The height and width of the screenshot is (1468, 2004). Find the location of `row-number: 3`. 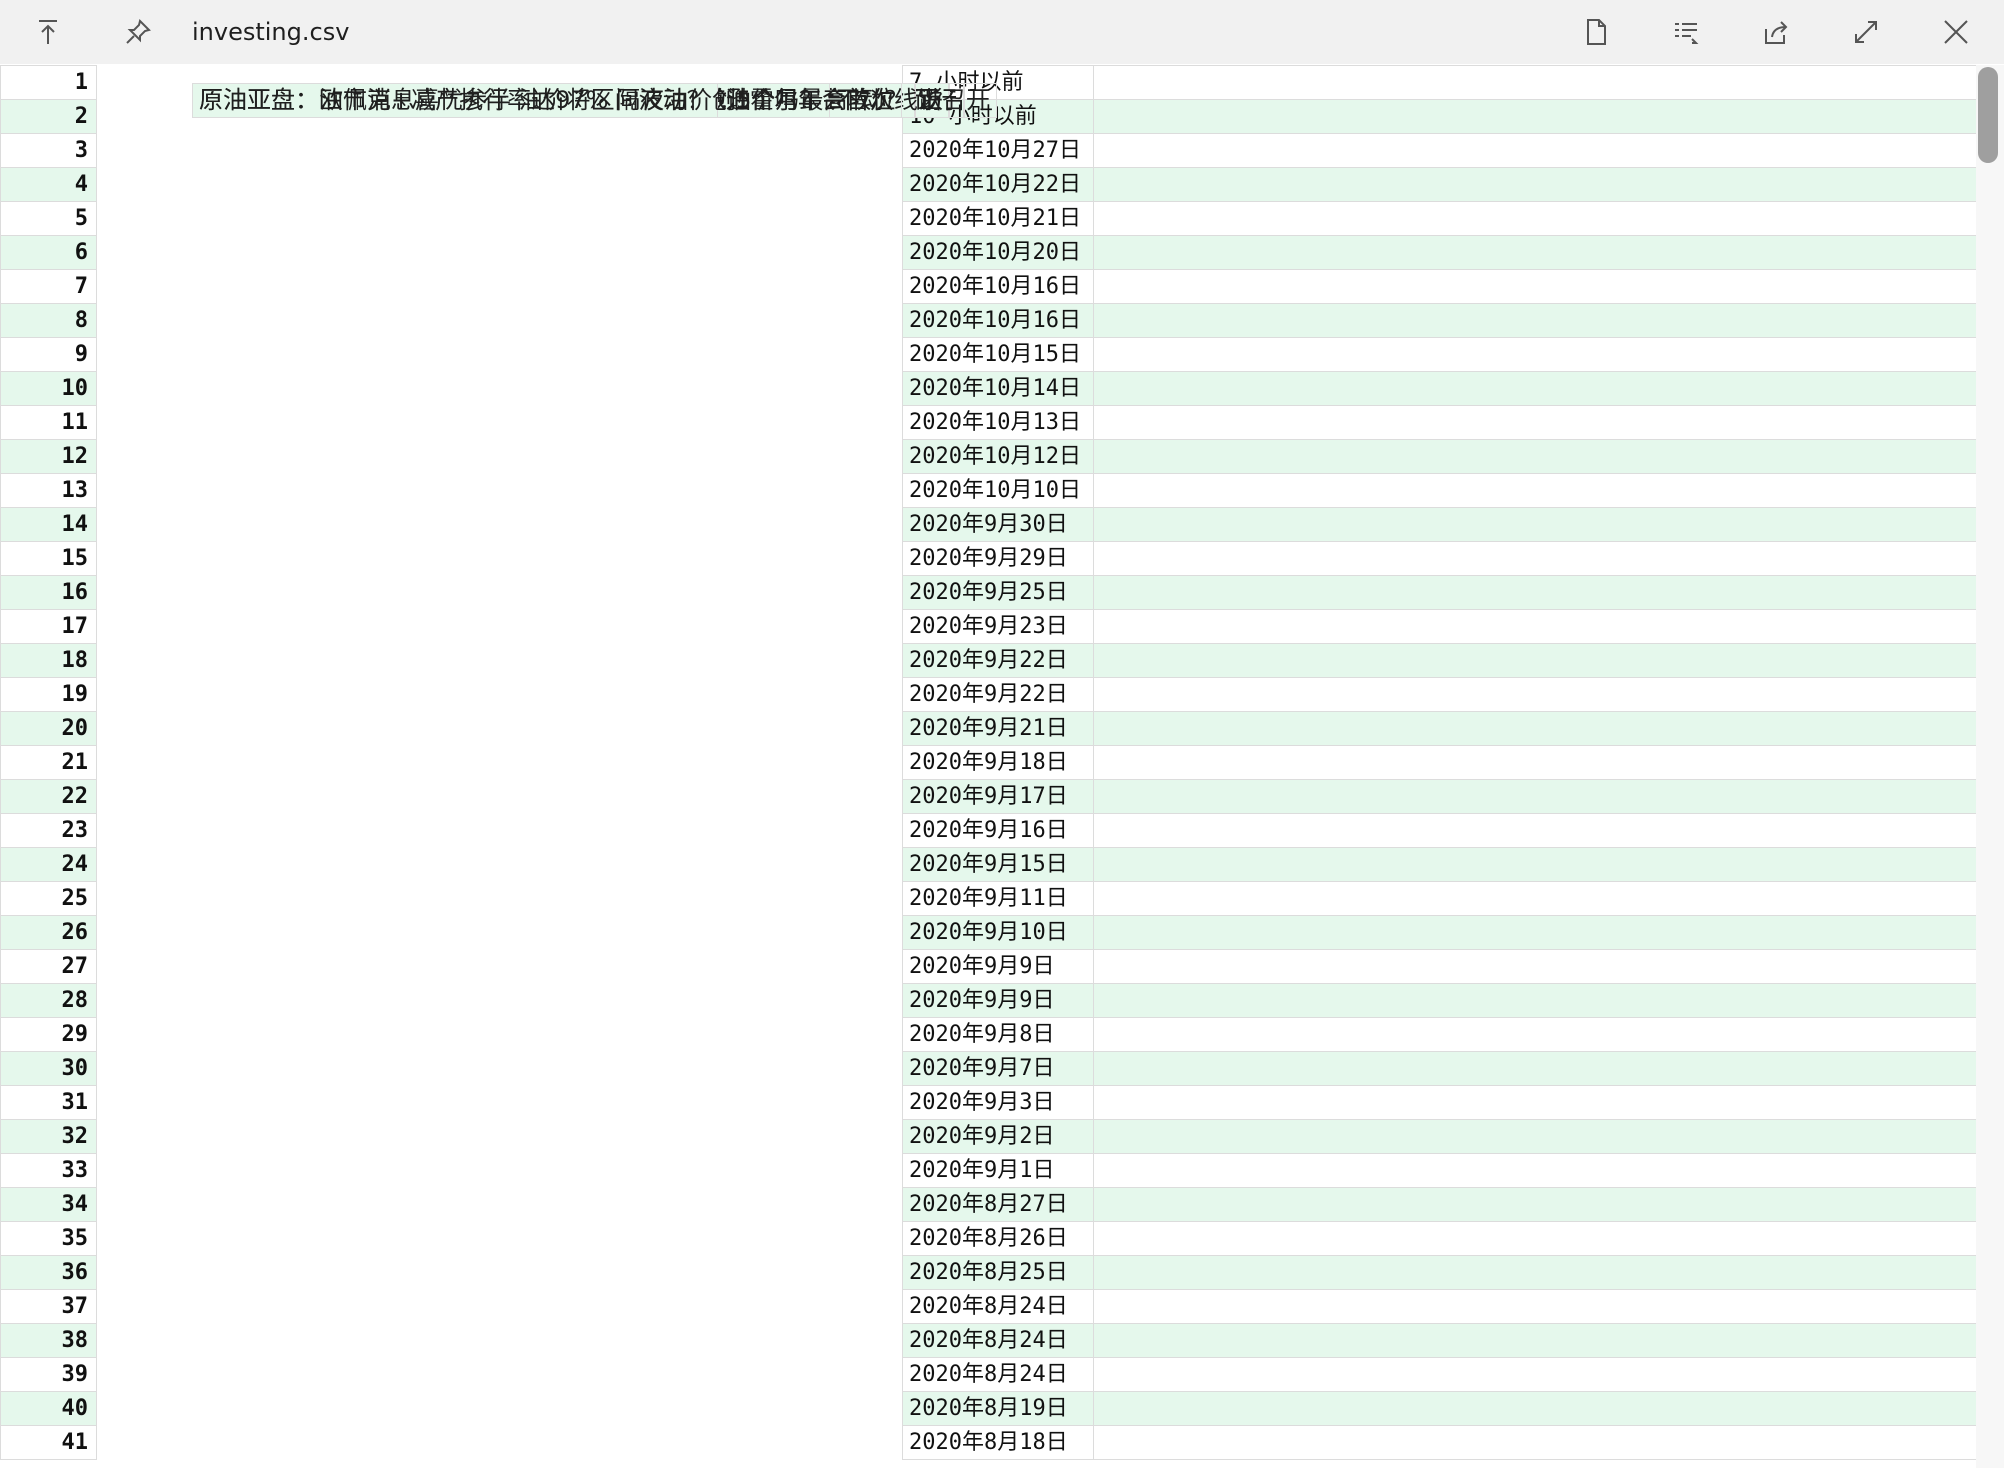

row-number: 3 is located at coordinates (48, 150).